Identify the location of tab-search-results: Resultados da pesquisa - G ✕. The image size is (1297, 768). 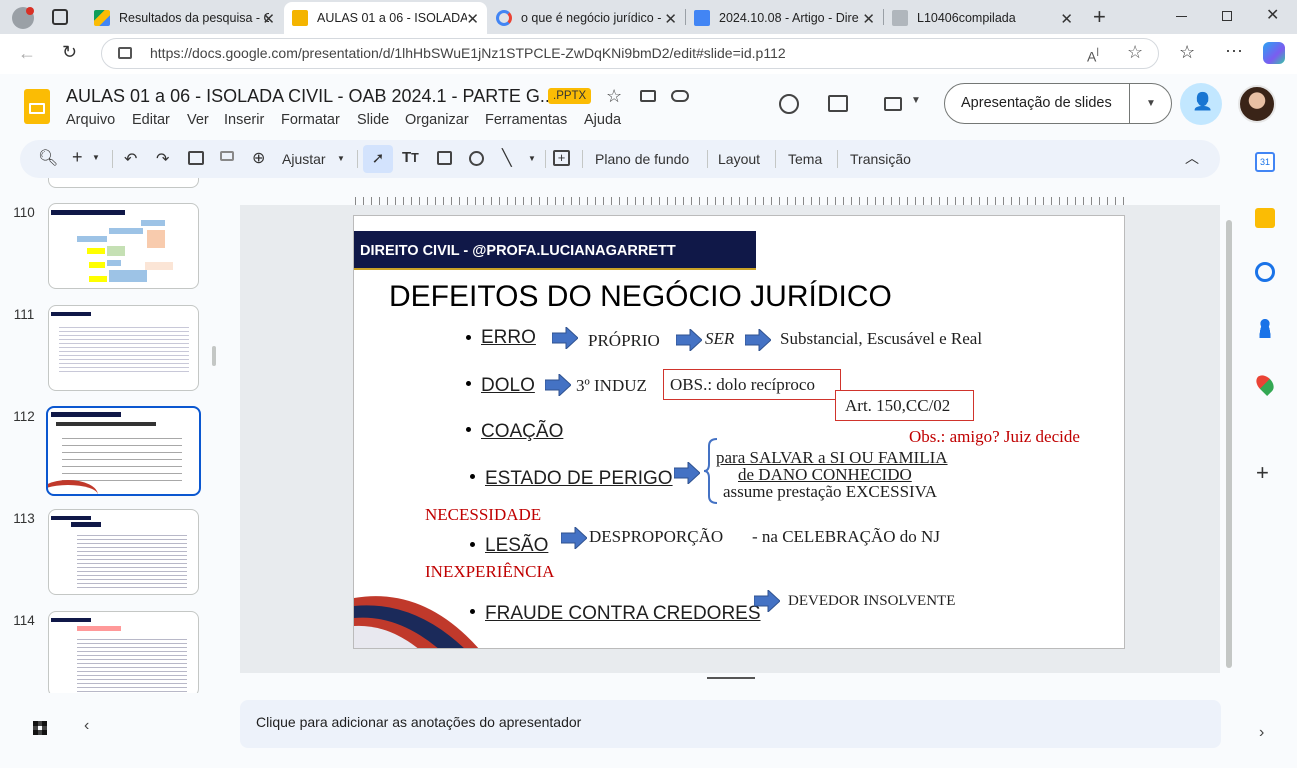
(184, 18).